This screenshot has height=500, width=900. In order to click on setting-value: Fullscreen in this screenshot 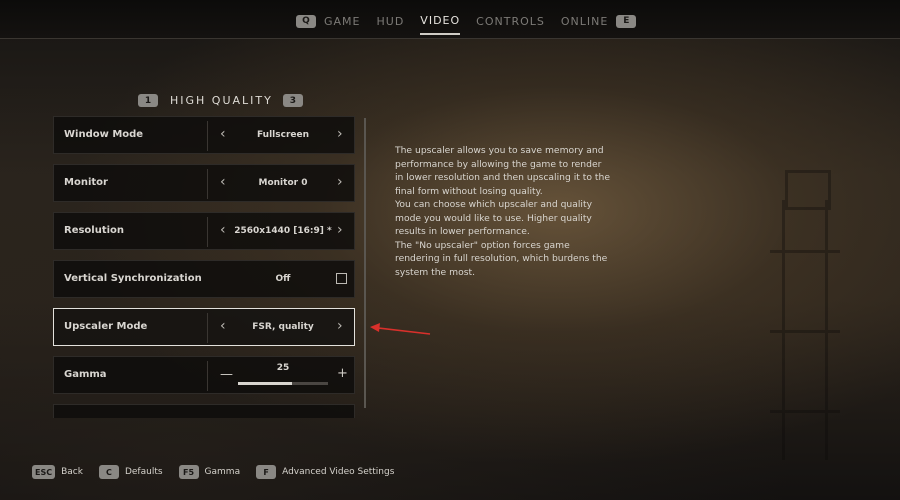, I will do `click(283, 135)`.